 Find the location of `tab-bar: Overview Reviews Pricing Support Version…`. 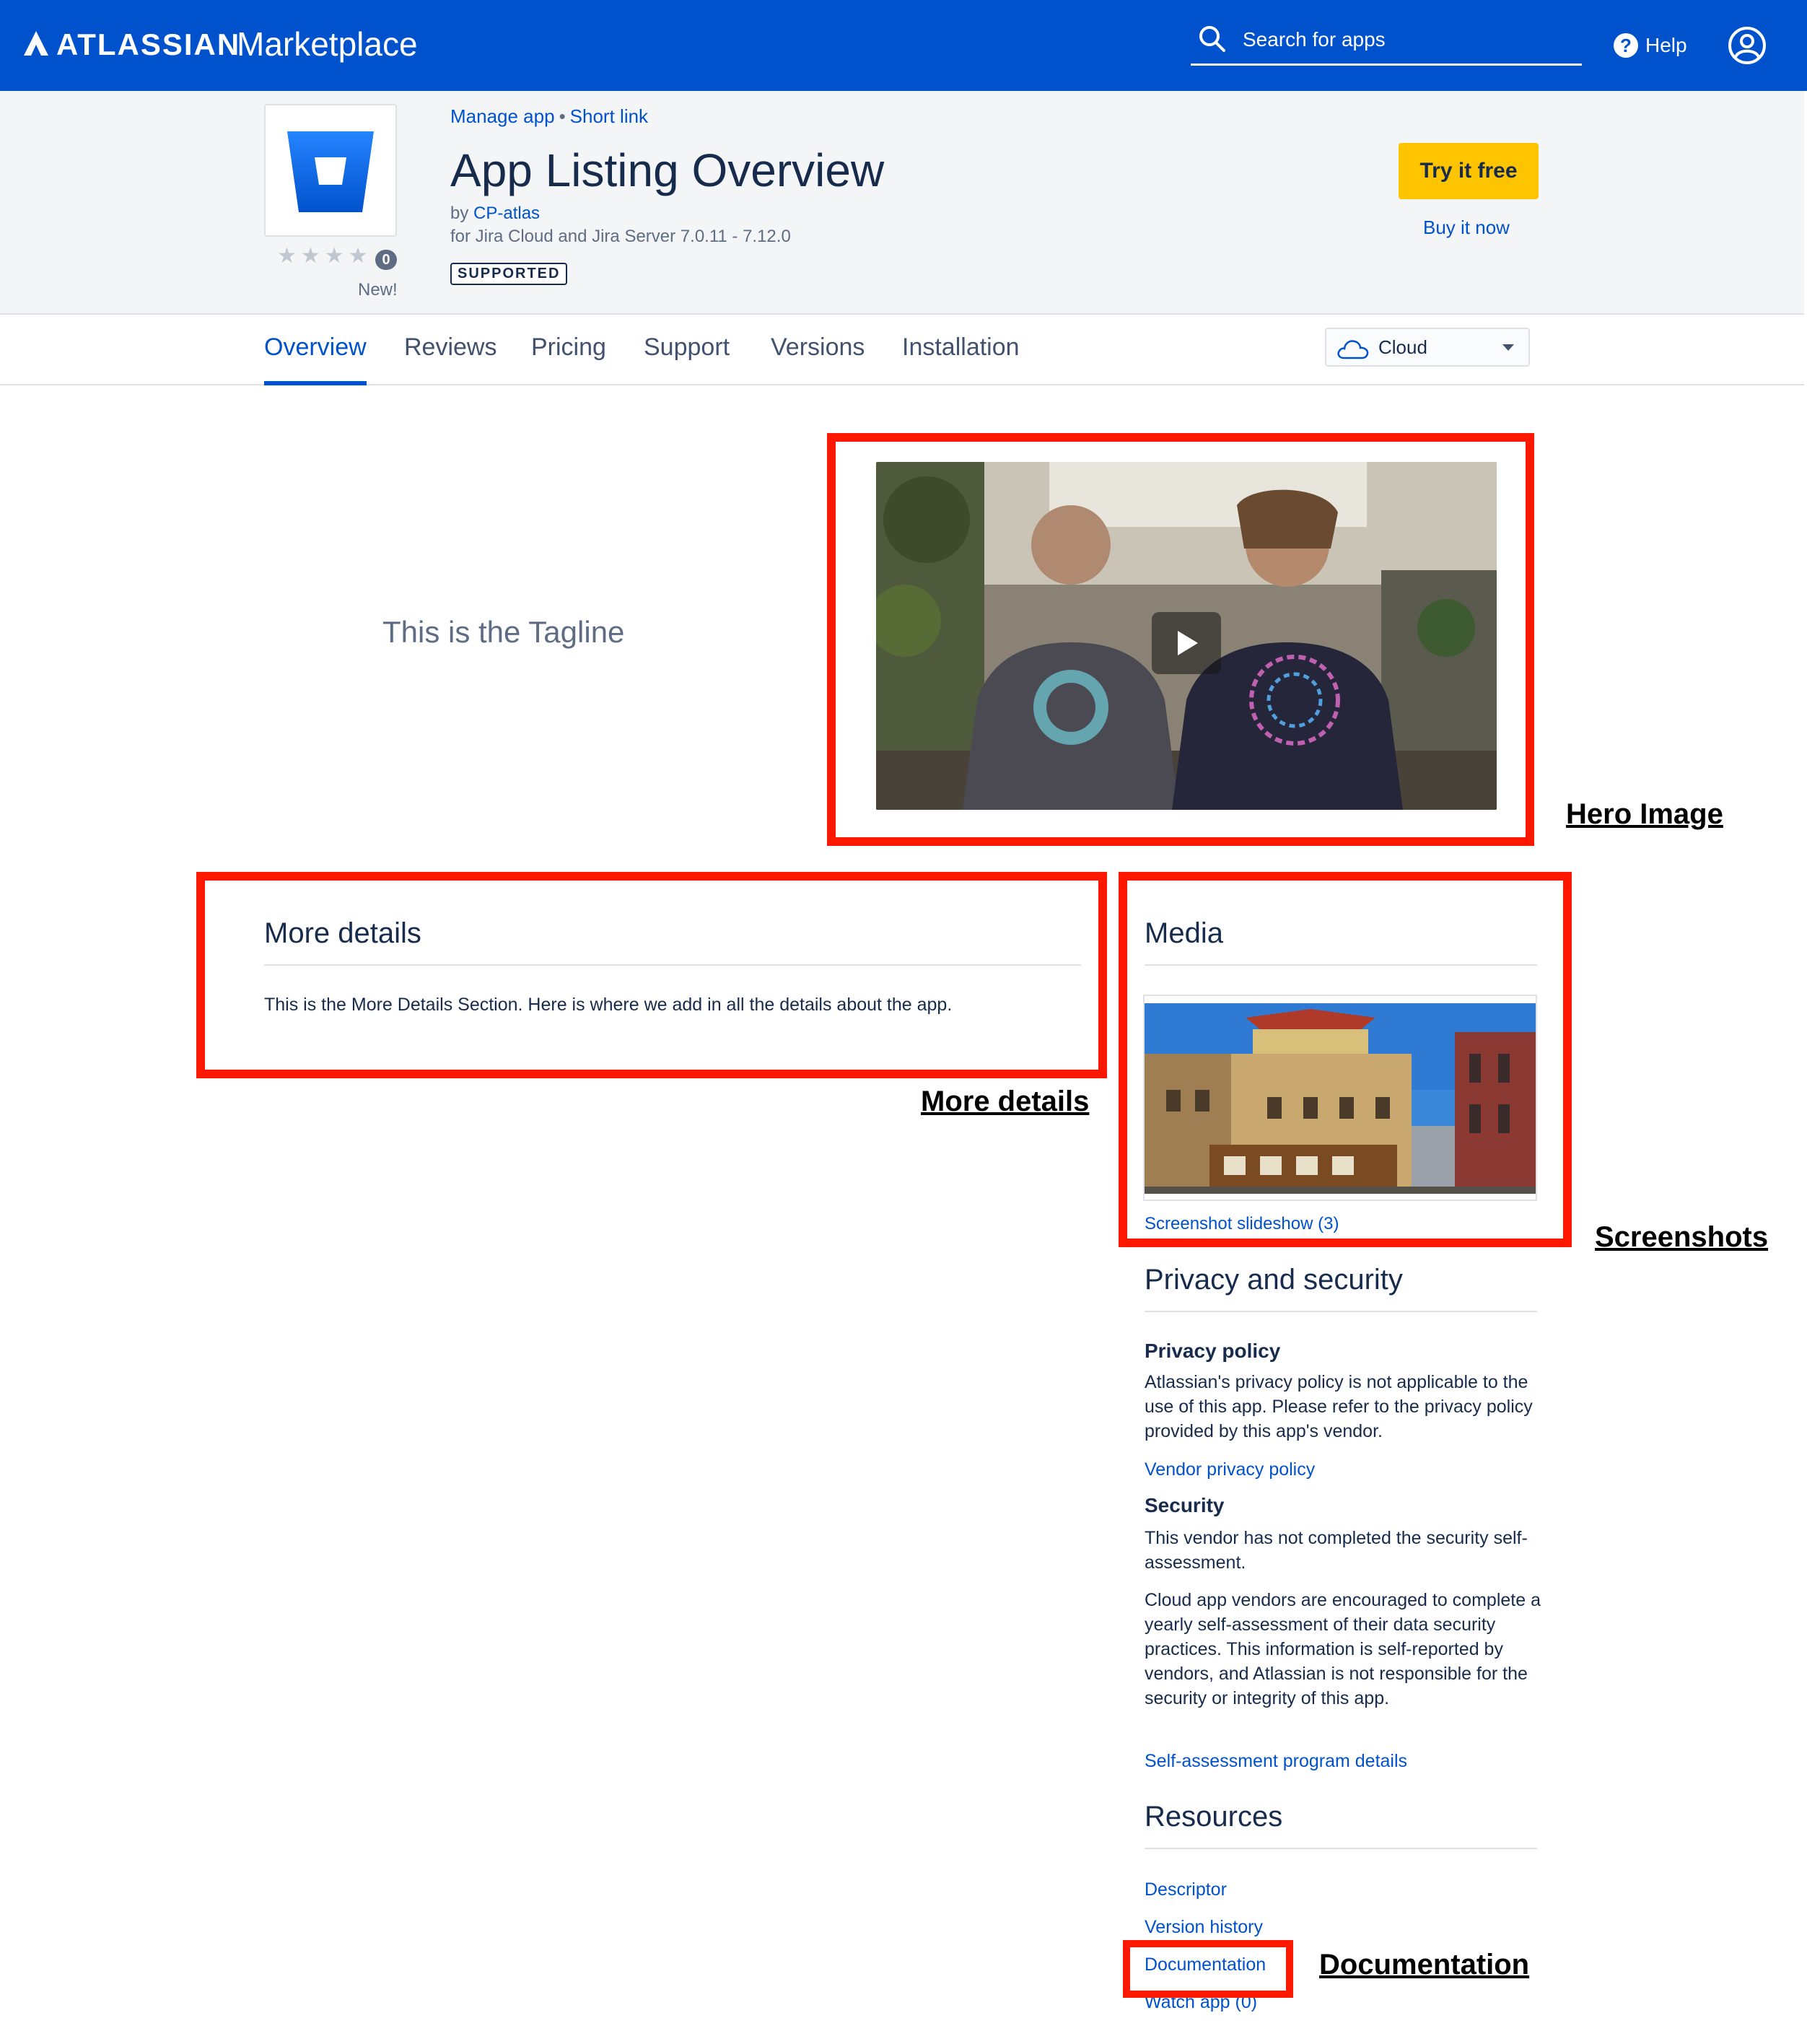

tab-bar: Overview Reviews Pricing Support Version… is located at coordinates (902, 350).